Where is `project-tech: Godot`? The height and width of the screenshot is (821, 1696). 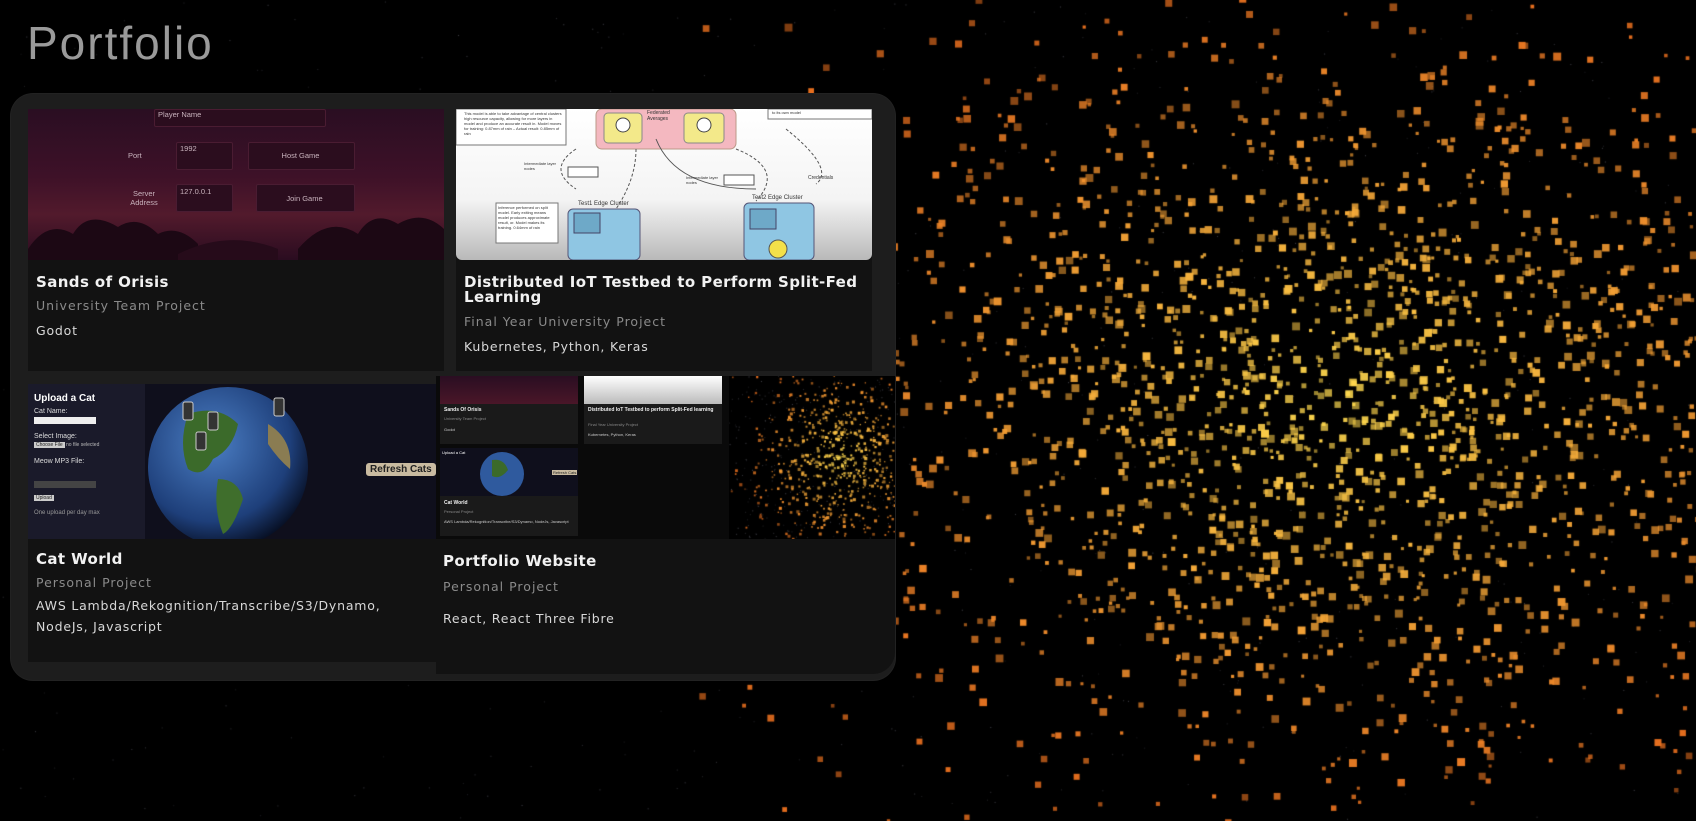 project-tech: Godot is located at coordinates (57, 330).